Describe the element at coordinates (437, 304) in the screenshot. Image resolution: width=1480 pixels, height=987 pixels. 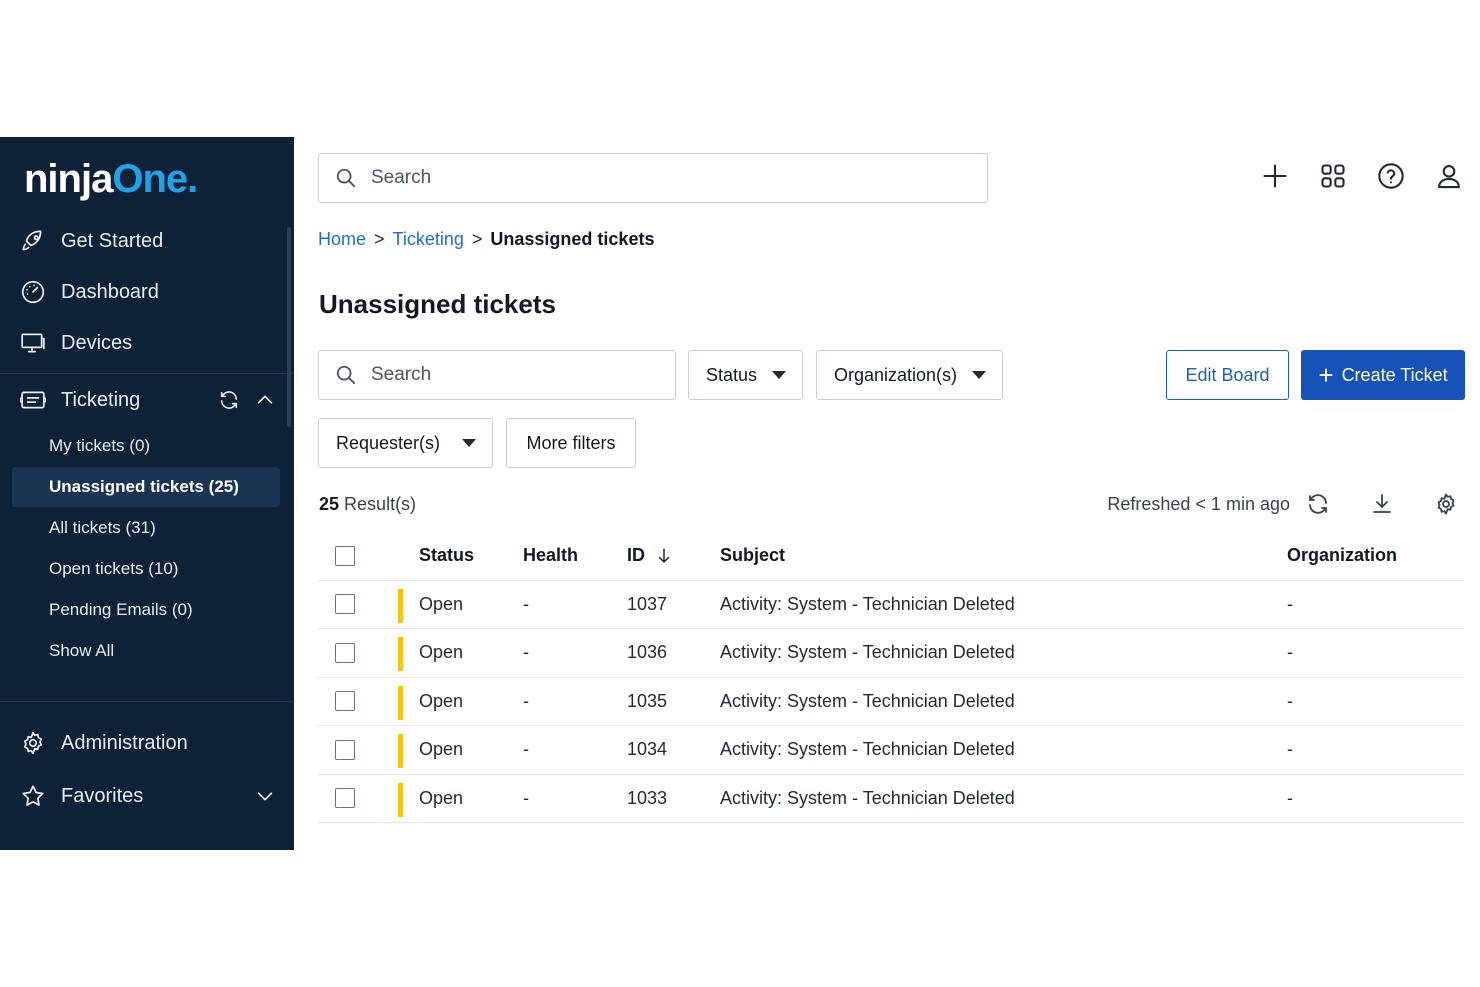
I see `page-title: Unassigned tickets` at that location.